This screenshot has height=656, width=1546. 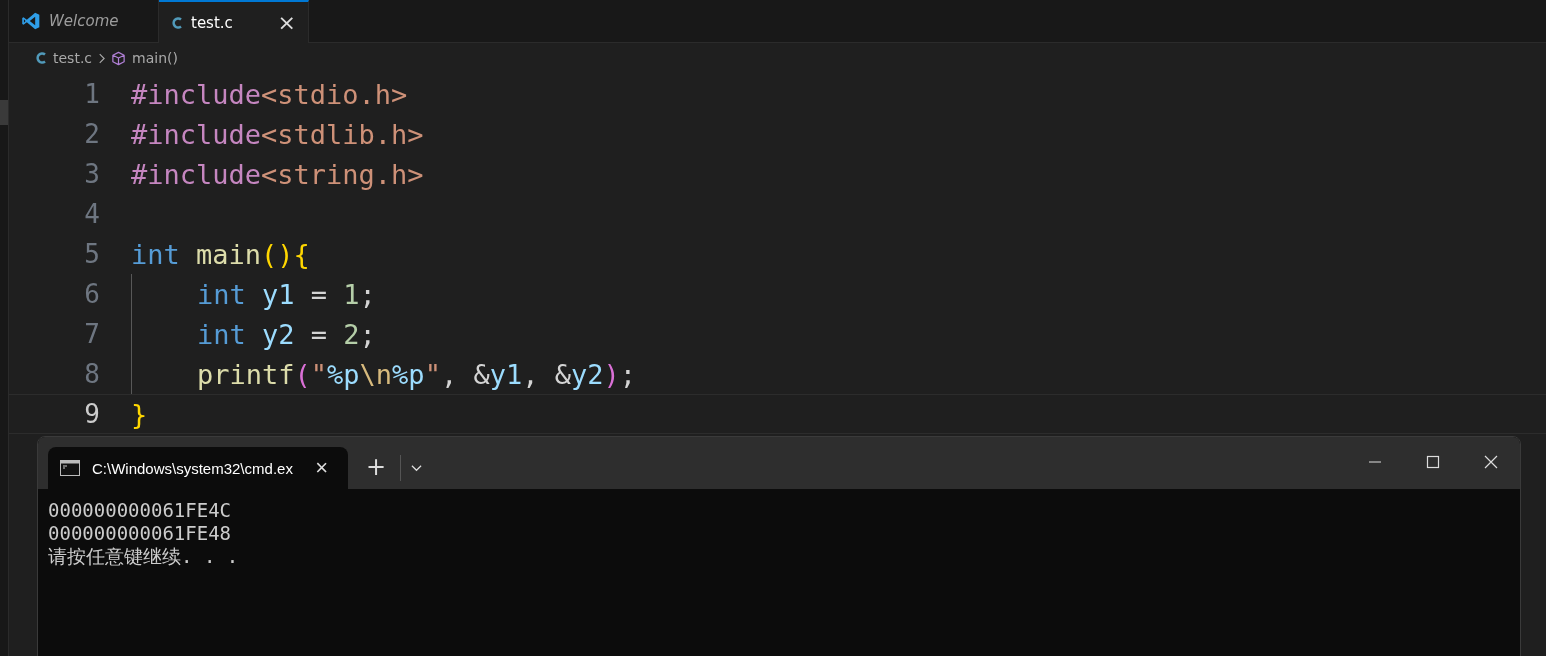 What do you see at coordinates (91, 374) in the screenshot?
I see `line-number: 8` at bounding box center [91, 374].